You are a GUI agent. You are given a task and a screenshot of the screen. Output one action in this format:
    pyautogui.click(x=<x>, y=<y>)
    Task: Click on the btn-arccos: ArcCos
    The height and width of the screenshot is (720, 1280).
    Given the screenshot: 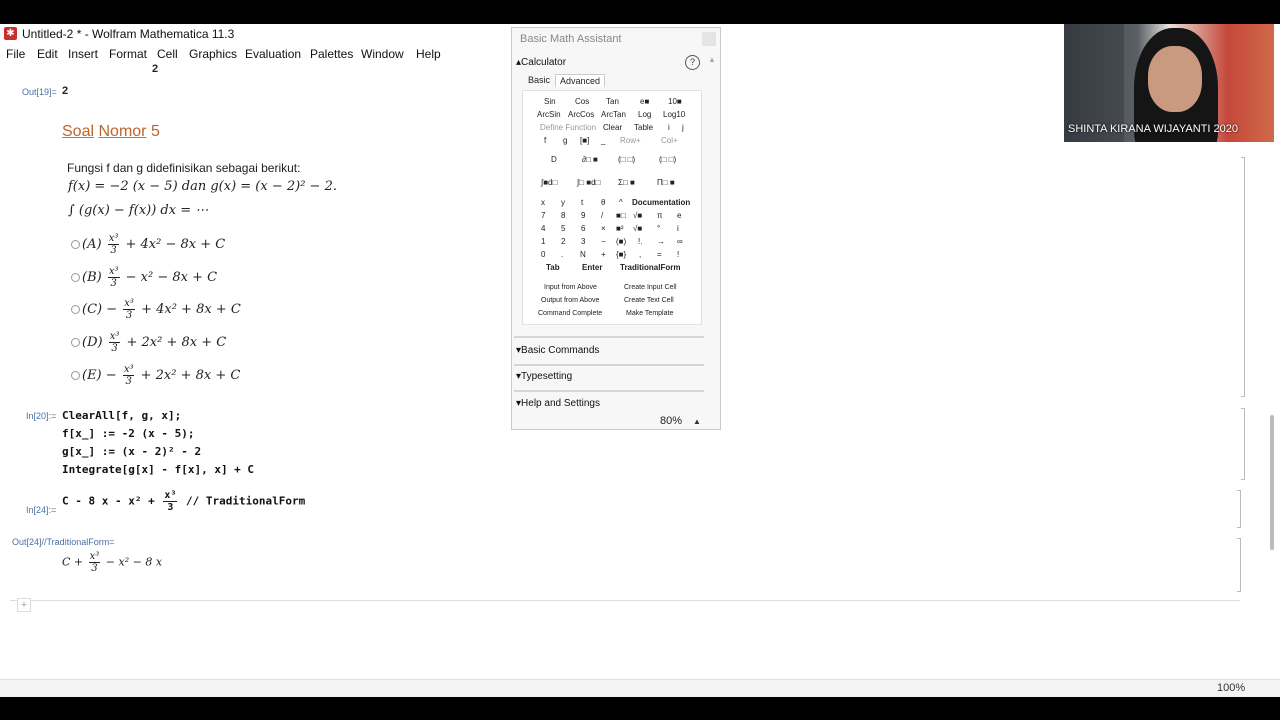 What is the action you would take?
    pyautogui.click(x=581, y=114)
    